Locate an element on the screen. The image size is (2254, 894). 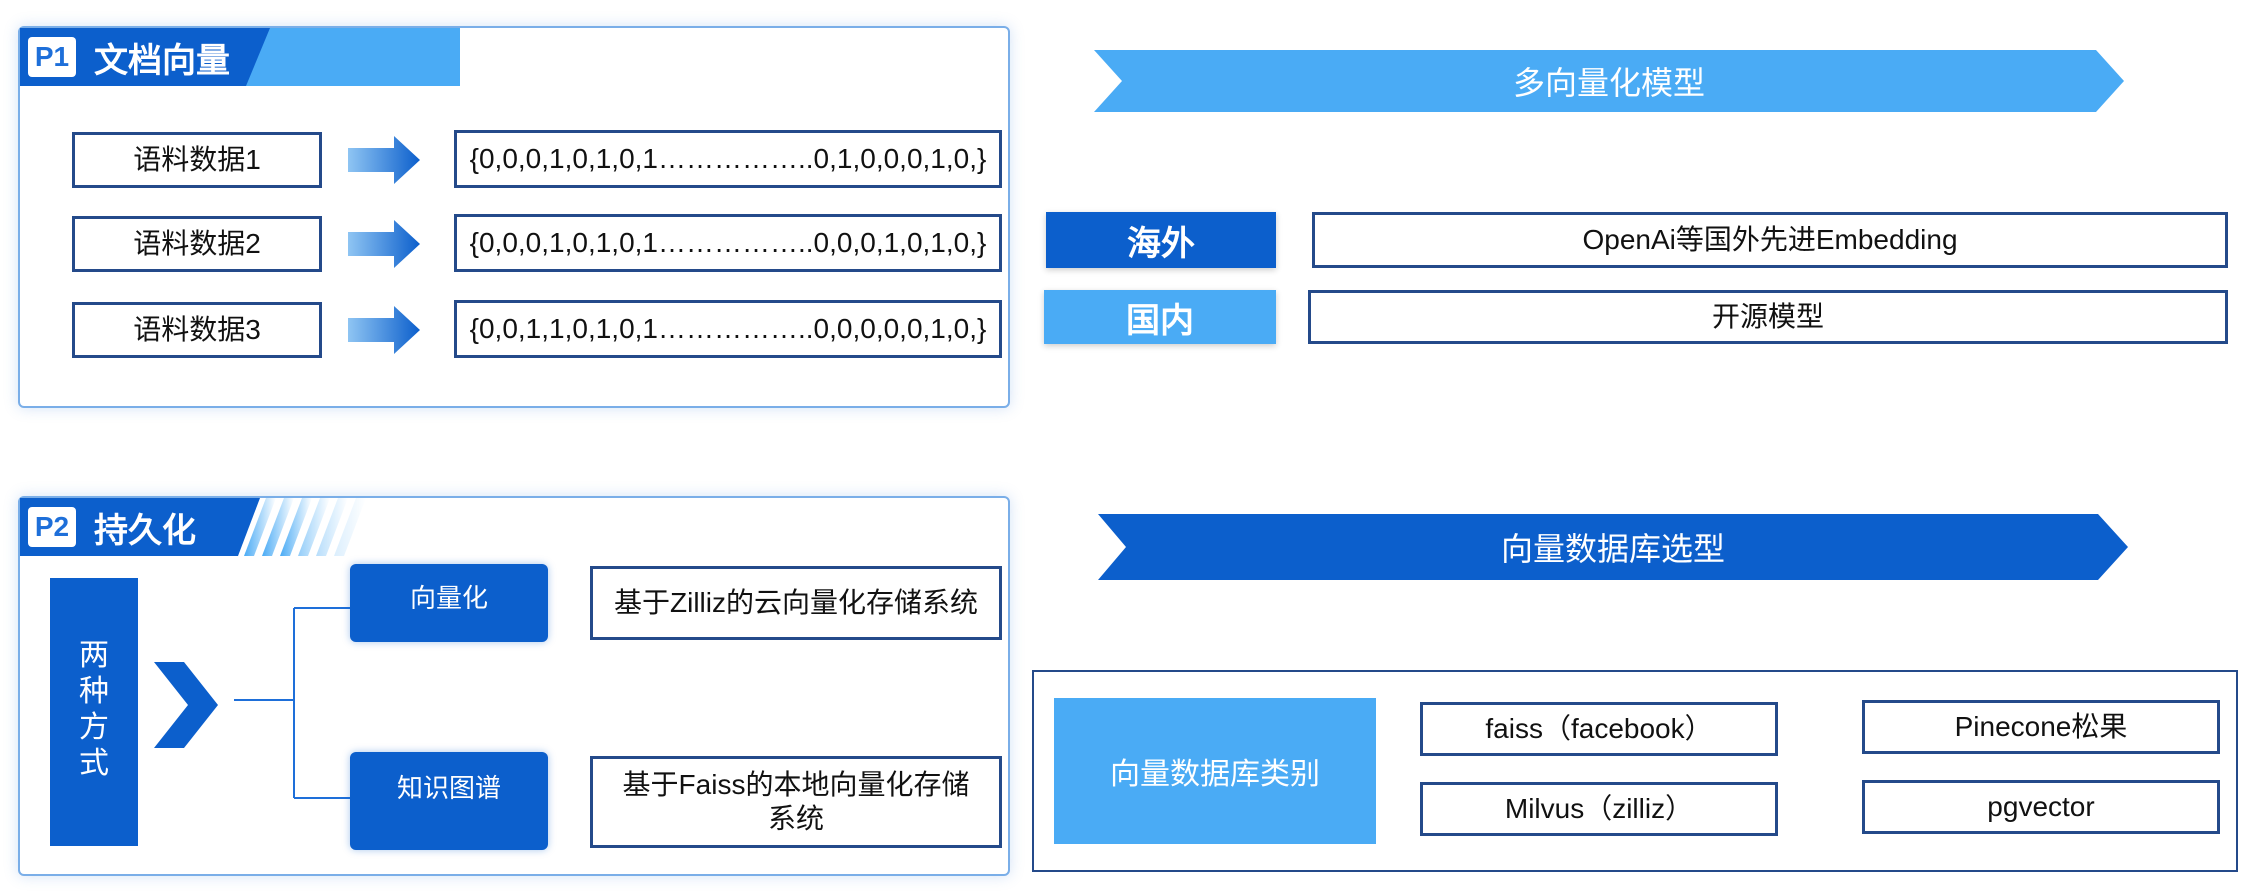
db-item-milvus: Milvus（zilliz） is located at coordinates (1599, 809).